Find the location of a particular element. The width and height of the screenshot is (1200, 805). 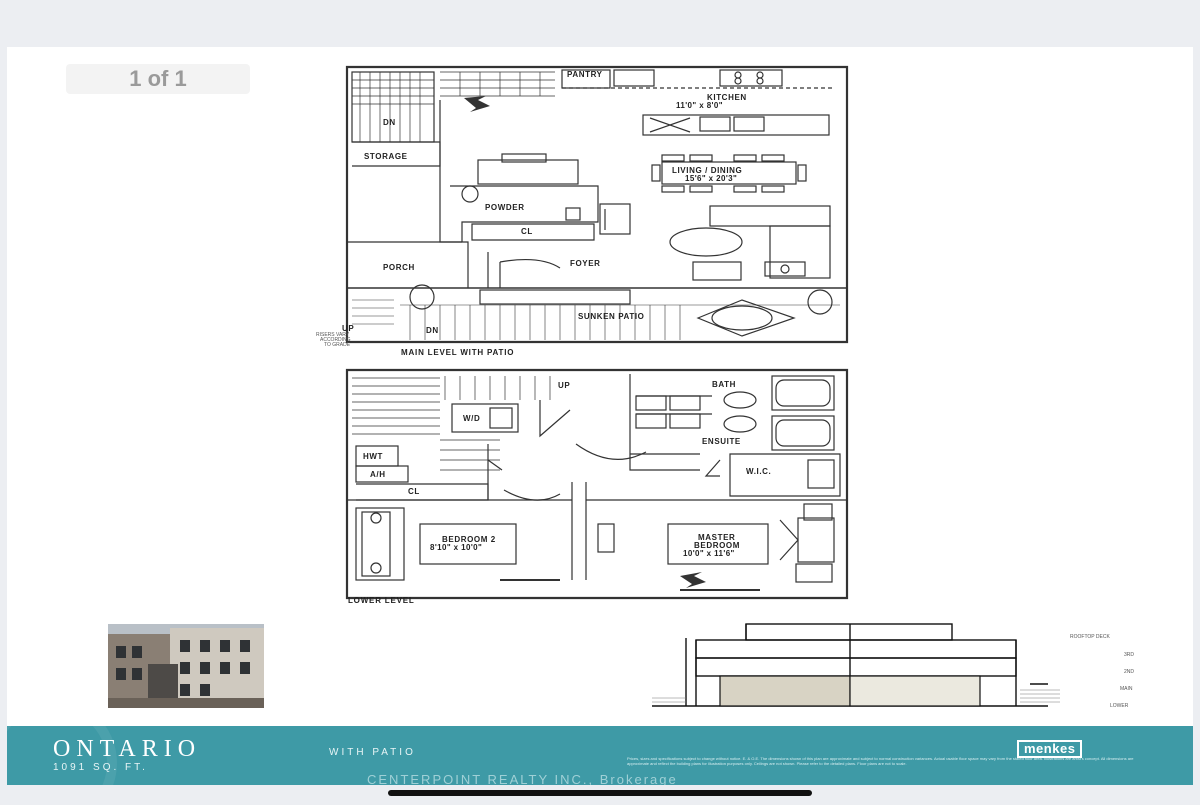

hwt-label: HWT is located at coordinates (373, 456).